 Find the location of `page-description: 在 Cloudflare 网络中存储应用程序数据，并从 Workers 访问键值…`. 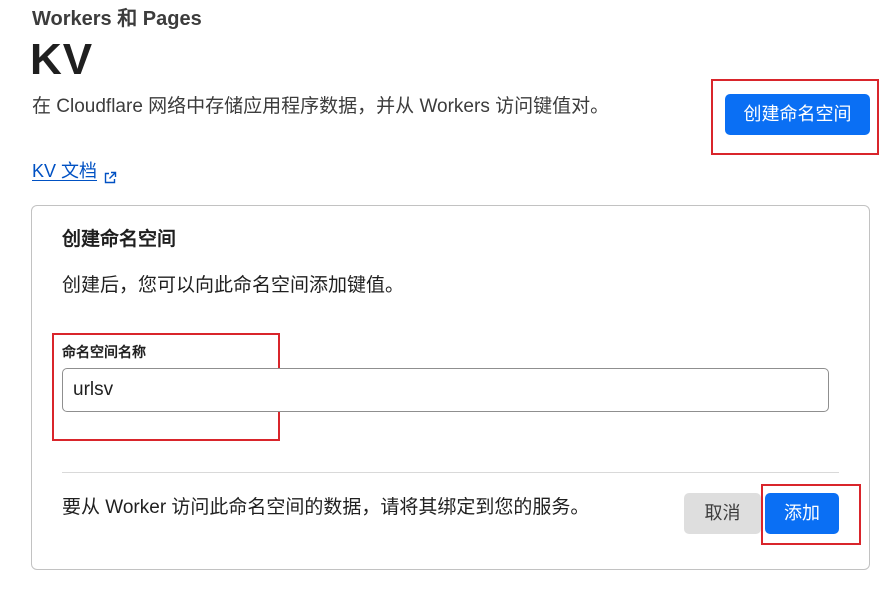

page-description: 在 Cloudflare 网络中存储应用程序数据，并从 Workers 访问键值… is located at coordinates (321, 106).